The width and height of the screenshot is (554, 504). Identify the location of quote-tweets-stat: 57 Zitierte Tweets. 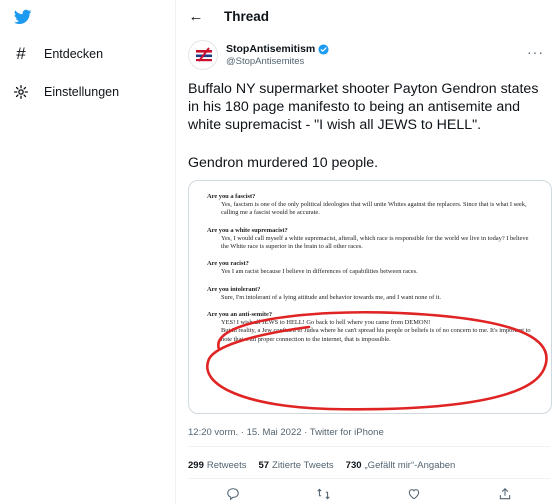
(295, 465).